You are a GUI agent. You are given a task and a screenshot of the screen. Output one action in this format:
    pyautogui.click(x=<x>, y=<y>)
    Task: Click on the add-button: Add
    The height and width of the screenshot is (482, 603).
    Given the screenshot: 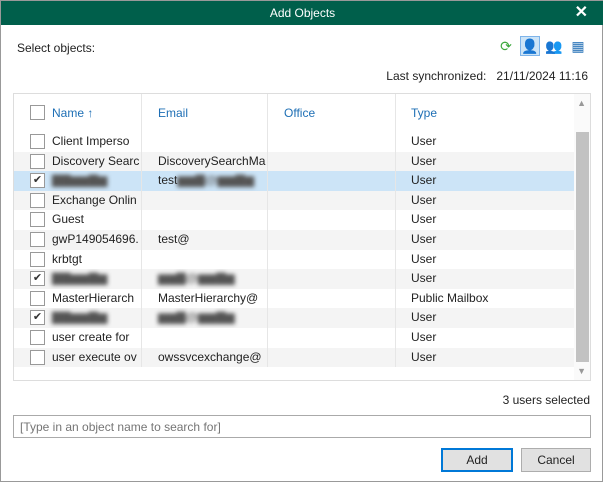 What is the action you would take?
    pyautogui.click(x=477, y=460)
    